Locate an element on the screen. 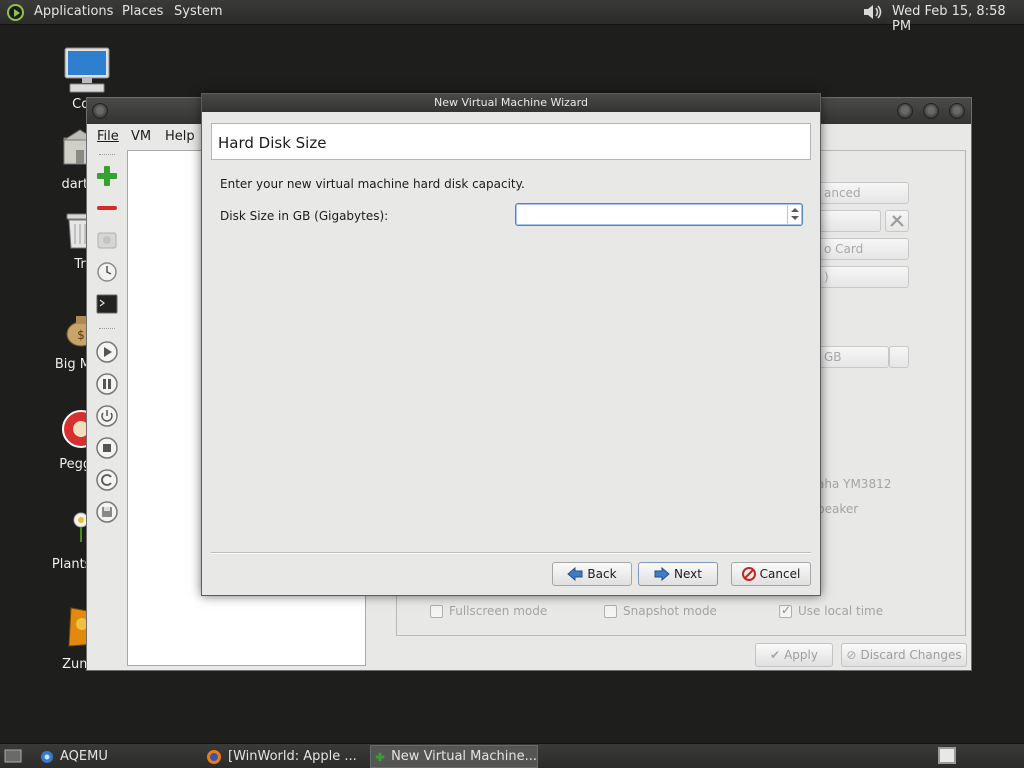  discard-changes-button: ⊘ Discard Changes is located at coordinates (904, 655).